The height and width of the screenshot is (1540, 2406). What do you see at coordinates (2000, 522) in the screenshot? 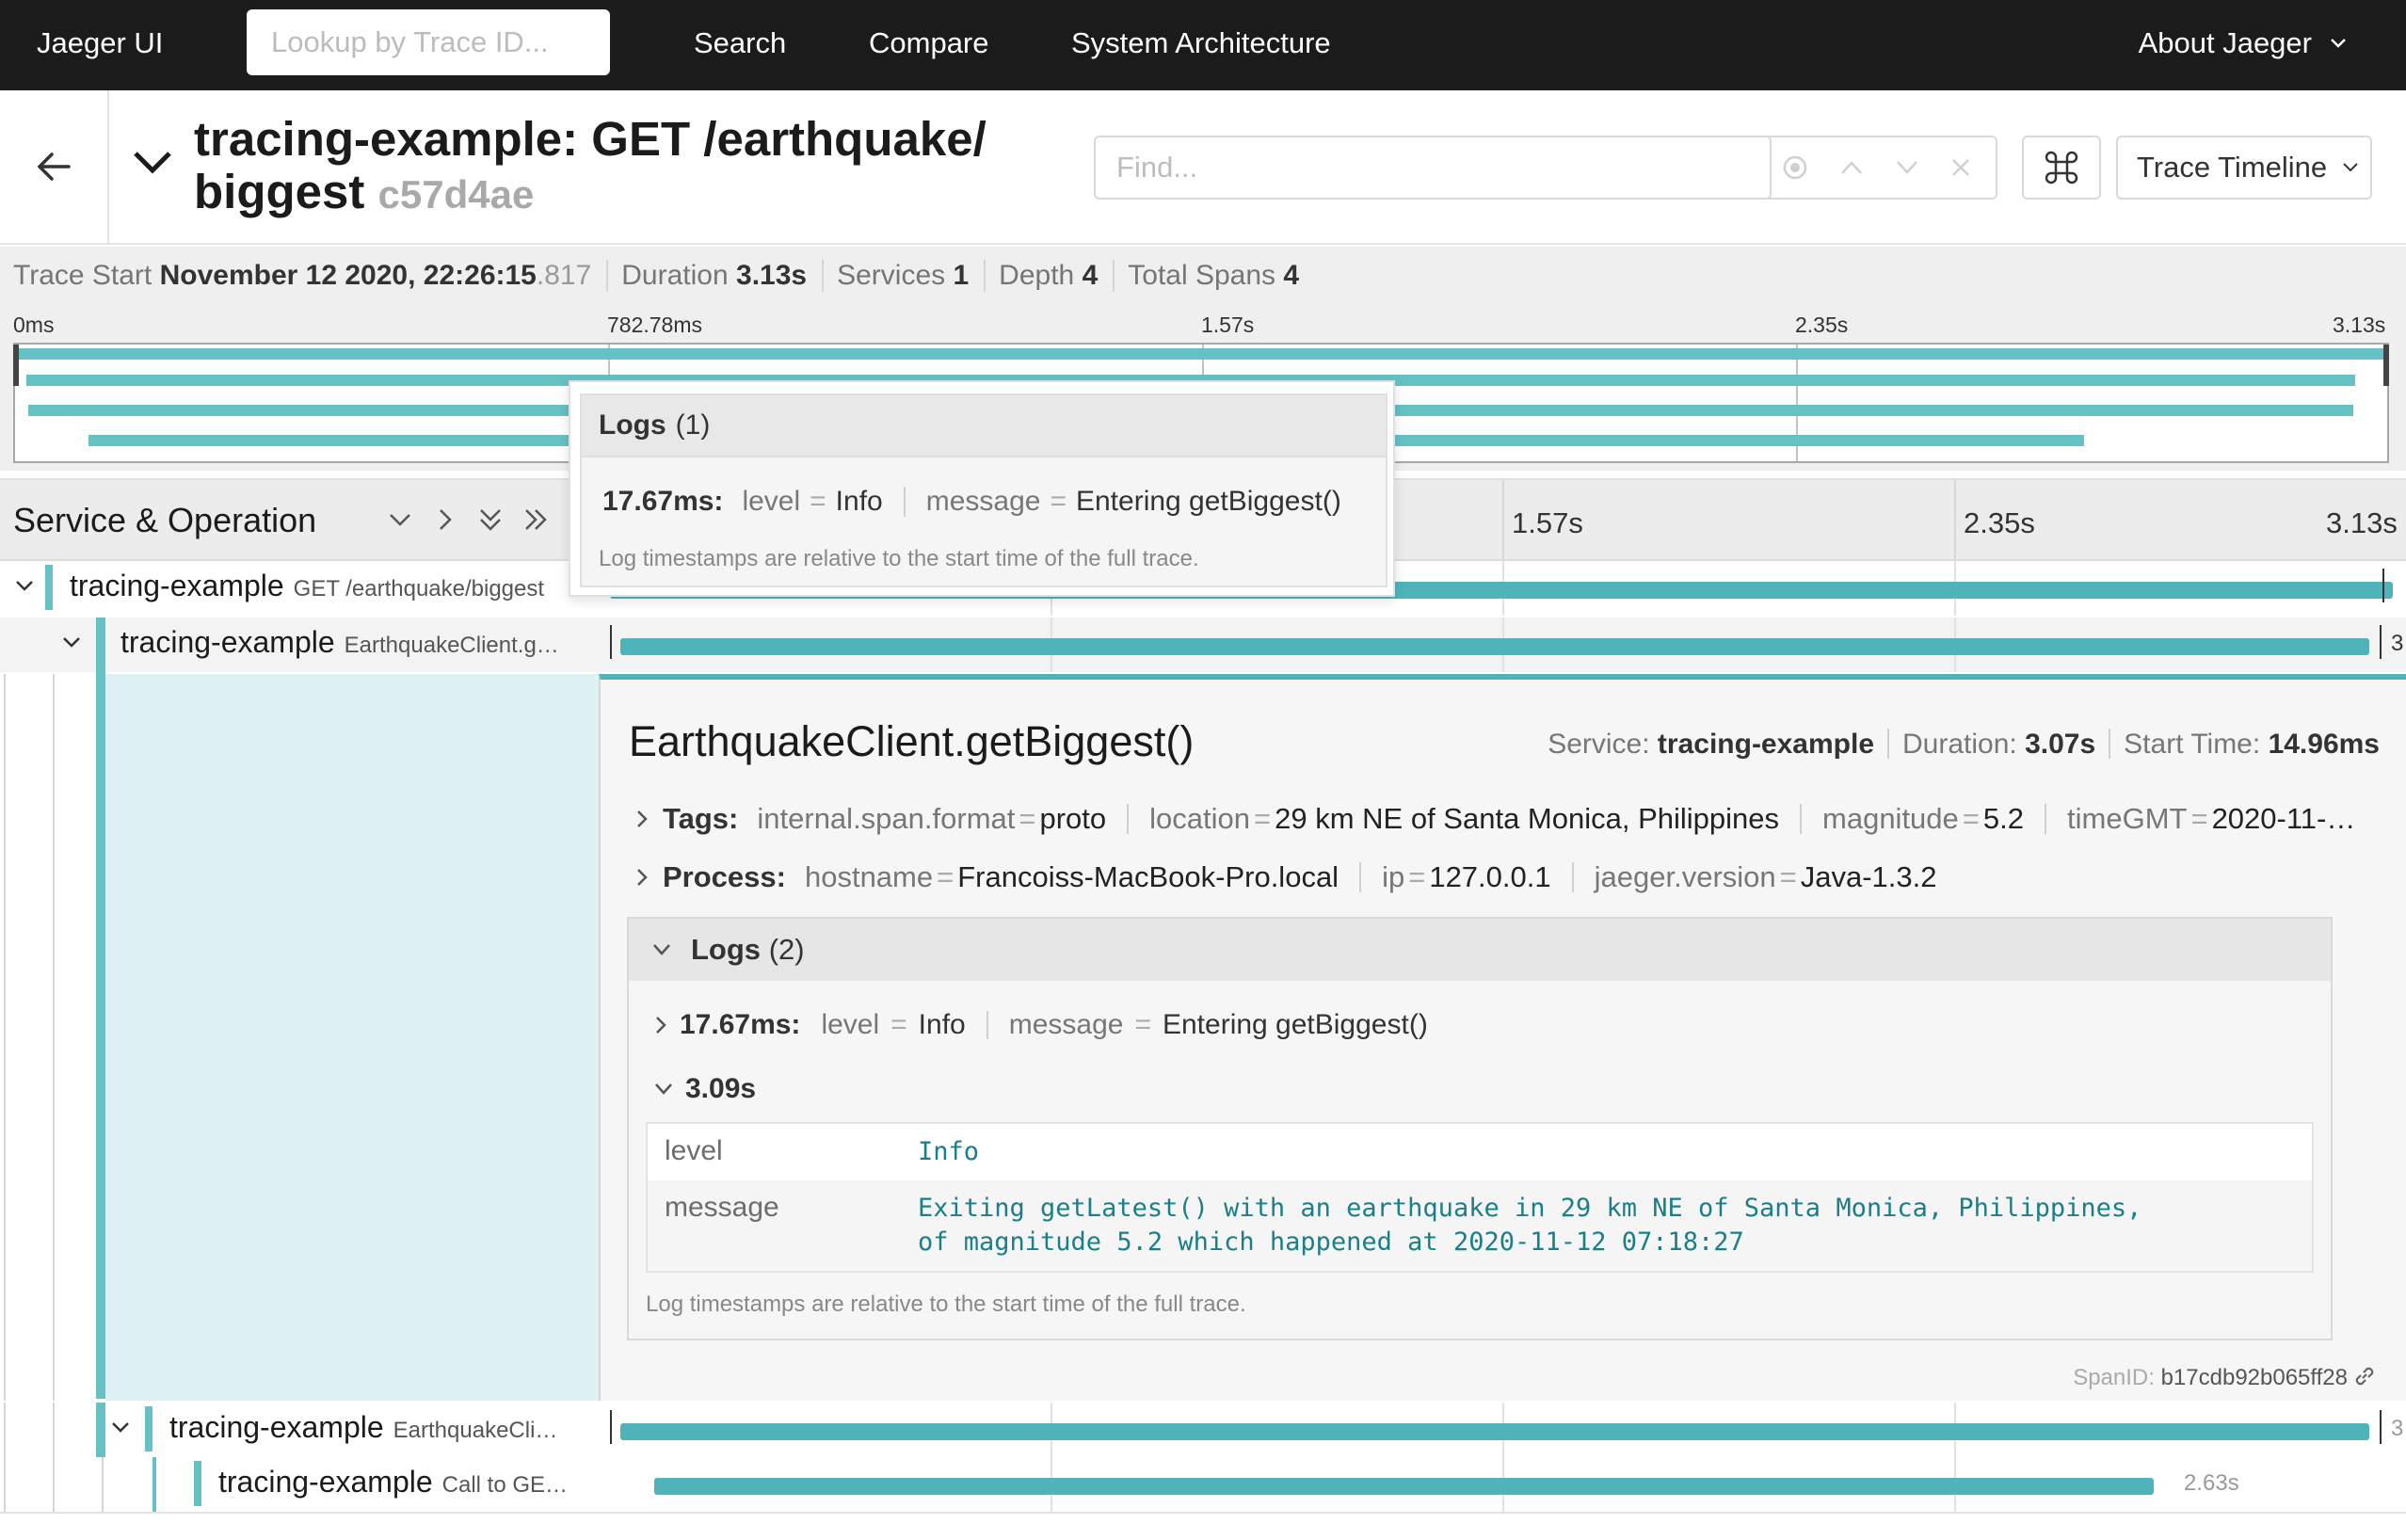
I see `timeline-tick: 2.35s` at bounding box center [2000, 522].